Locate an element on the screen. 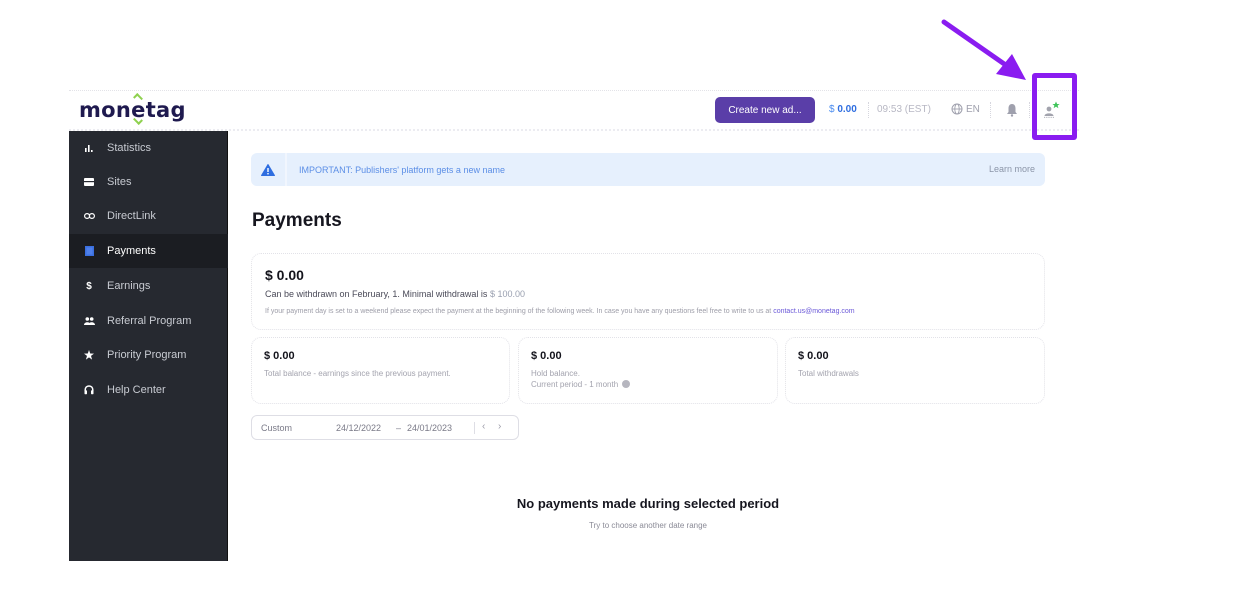  sidebar-item-label: Statistics is located at coordinates (129, 148).